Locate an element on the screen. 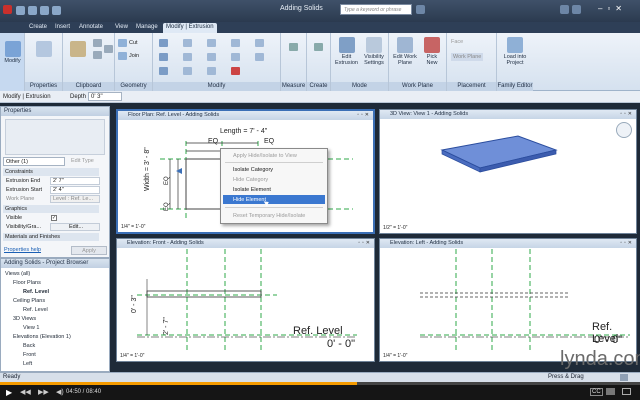 This screenshot has width=640, height=400. tree-item: Views (all) is located at coordinates (17, 274).